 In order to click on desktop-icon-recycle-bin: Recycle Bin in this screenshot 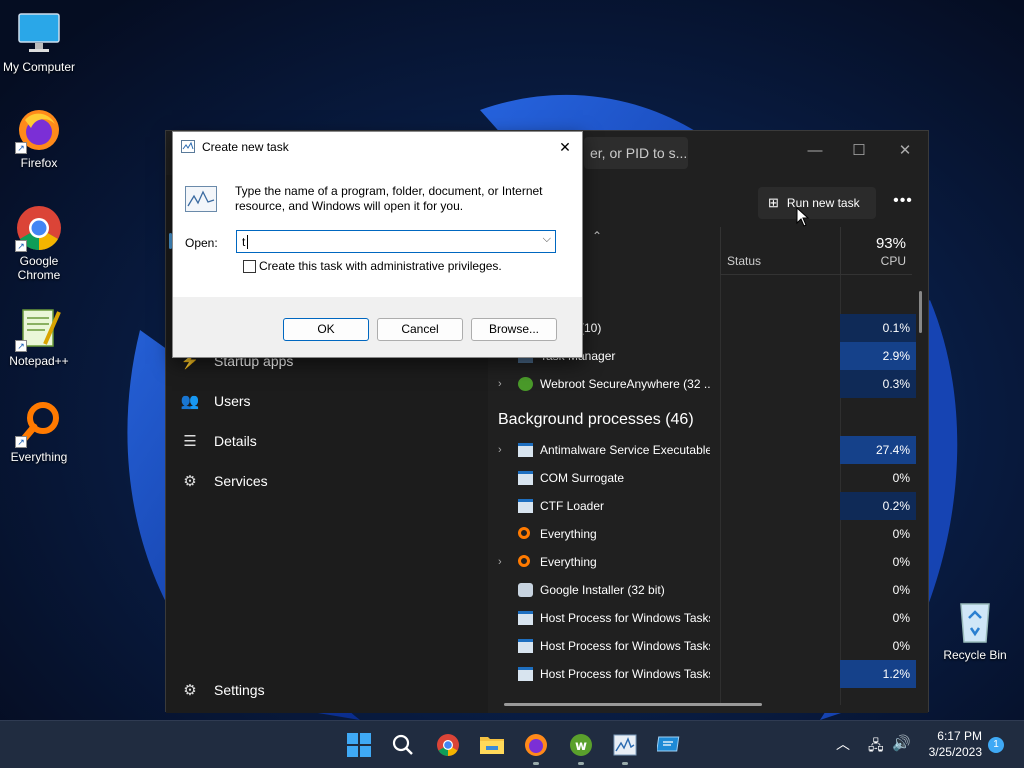, I will do `click(975, 630)`.